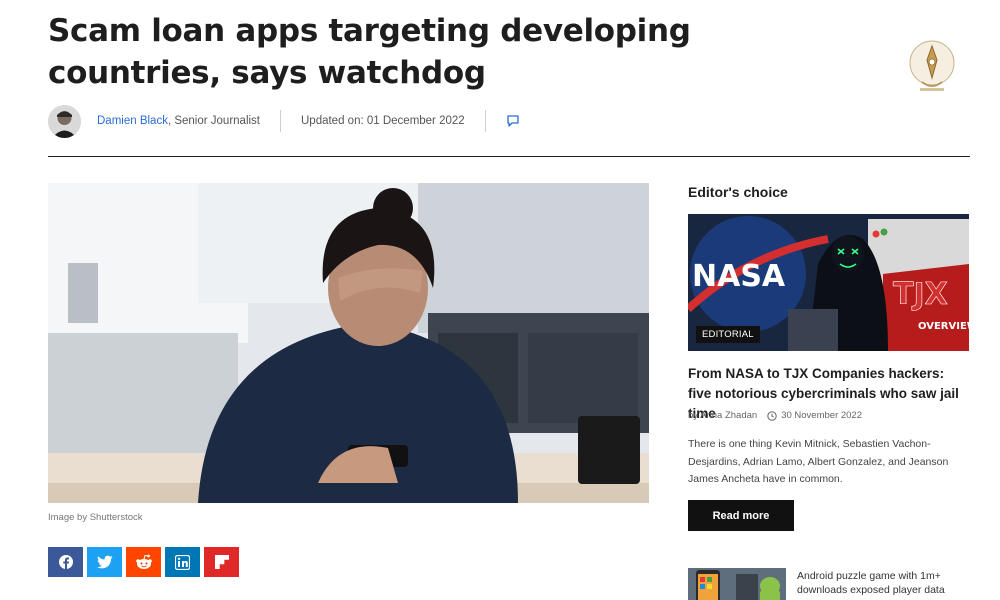 Image resolution: width=1000 pixels, height=600 pixels. What do you see at coordinates (772, 415) in the screenshot?
I see `clock-icon` at bounding box center [772, 415].